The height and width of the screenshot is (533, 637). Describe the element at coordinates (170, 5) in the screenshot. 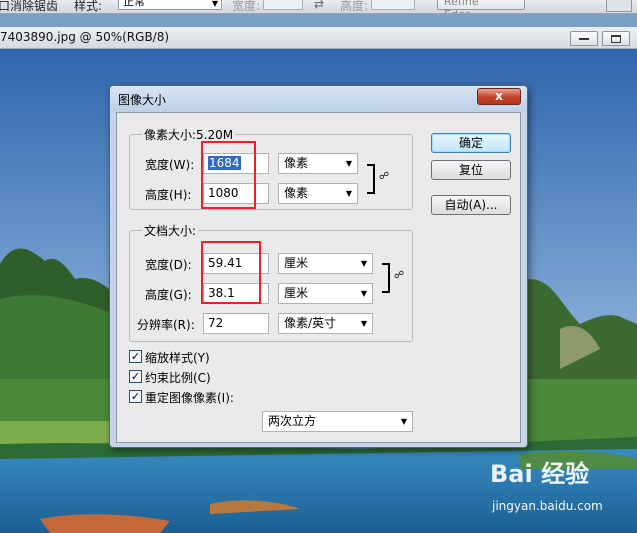

I see `style-select: 正常 ▼` at that location.